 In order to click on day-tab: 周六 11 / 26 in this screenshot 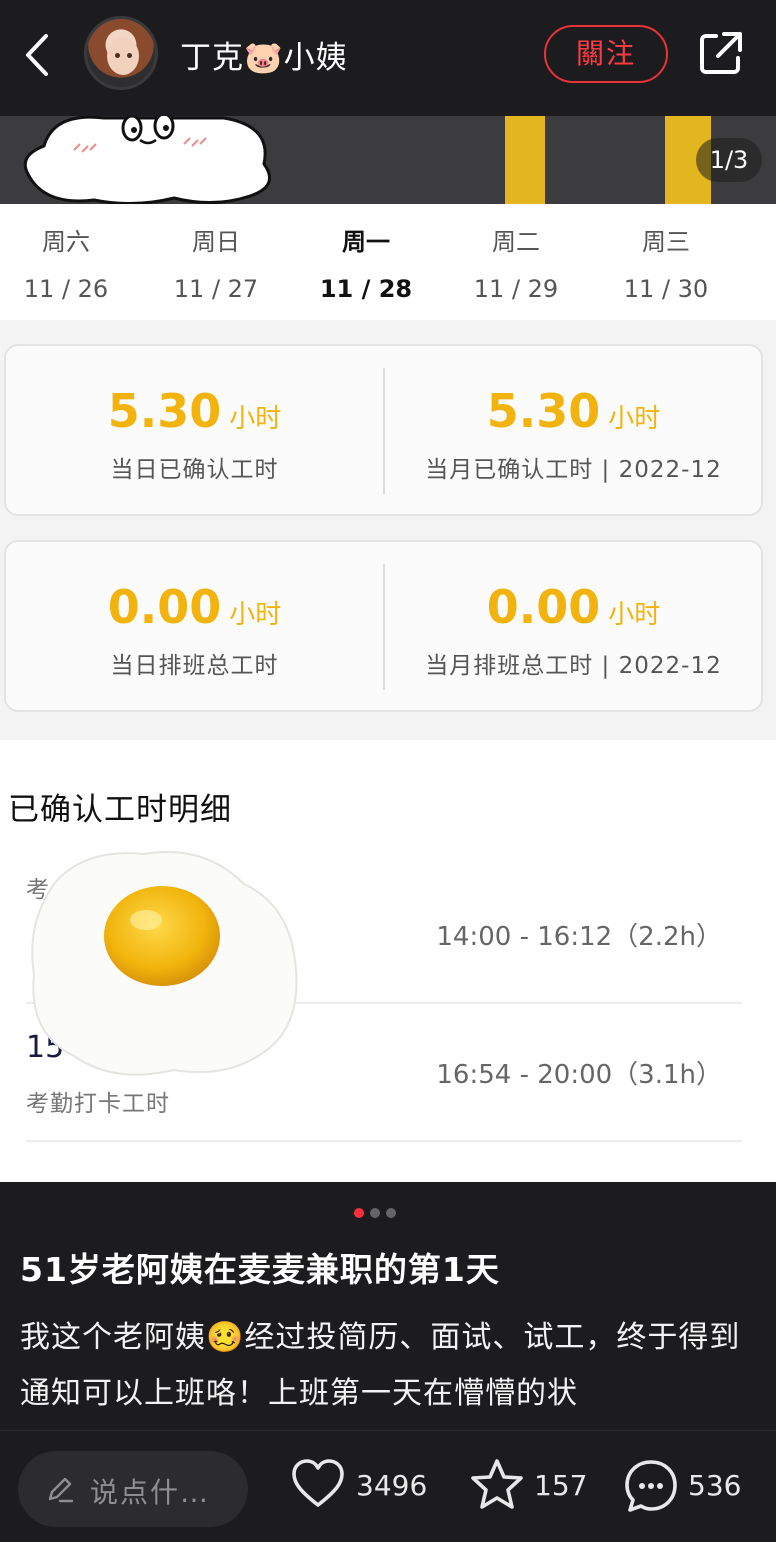, I will do `click(66, 262)`.